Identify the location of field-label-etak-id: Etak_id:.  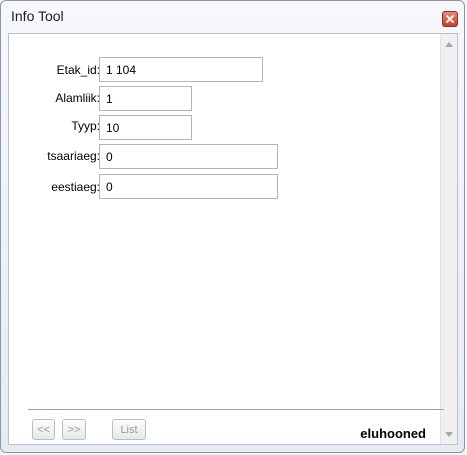
(78, 70).